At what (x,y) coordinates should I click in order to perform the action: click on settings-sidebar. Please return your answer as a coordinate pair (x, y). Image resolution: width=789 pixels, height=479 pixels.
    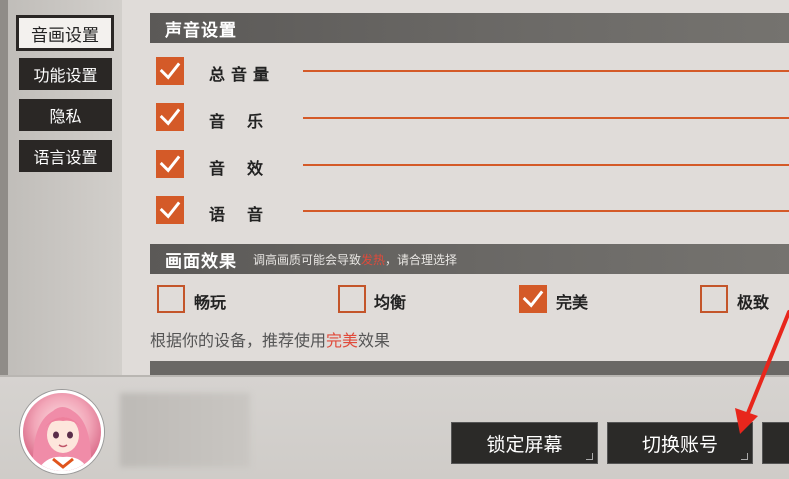
    Looking at the image, I should click on (62, 187).